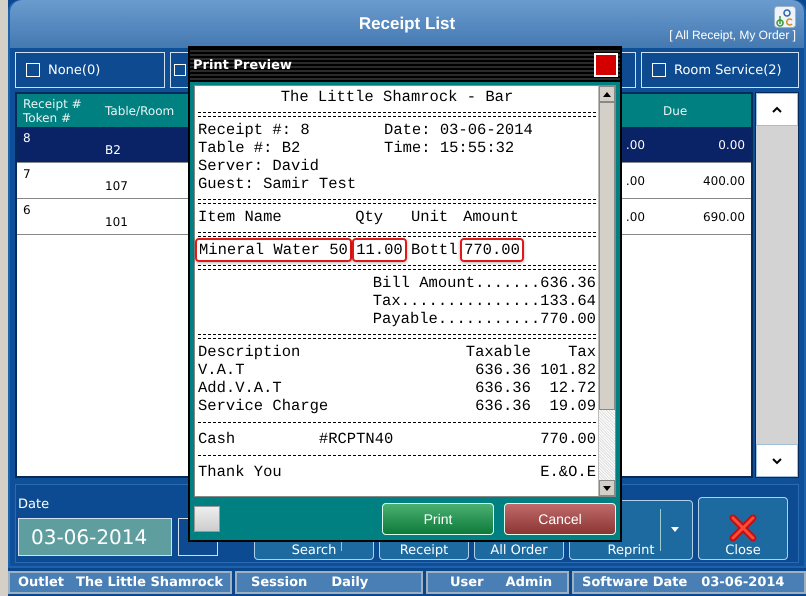 Image resolution: width=806 pixels, height=596 pixels. I want to click on receipt-text: Qty, so click(369, 217).